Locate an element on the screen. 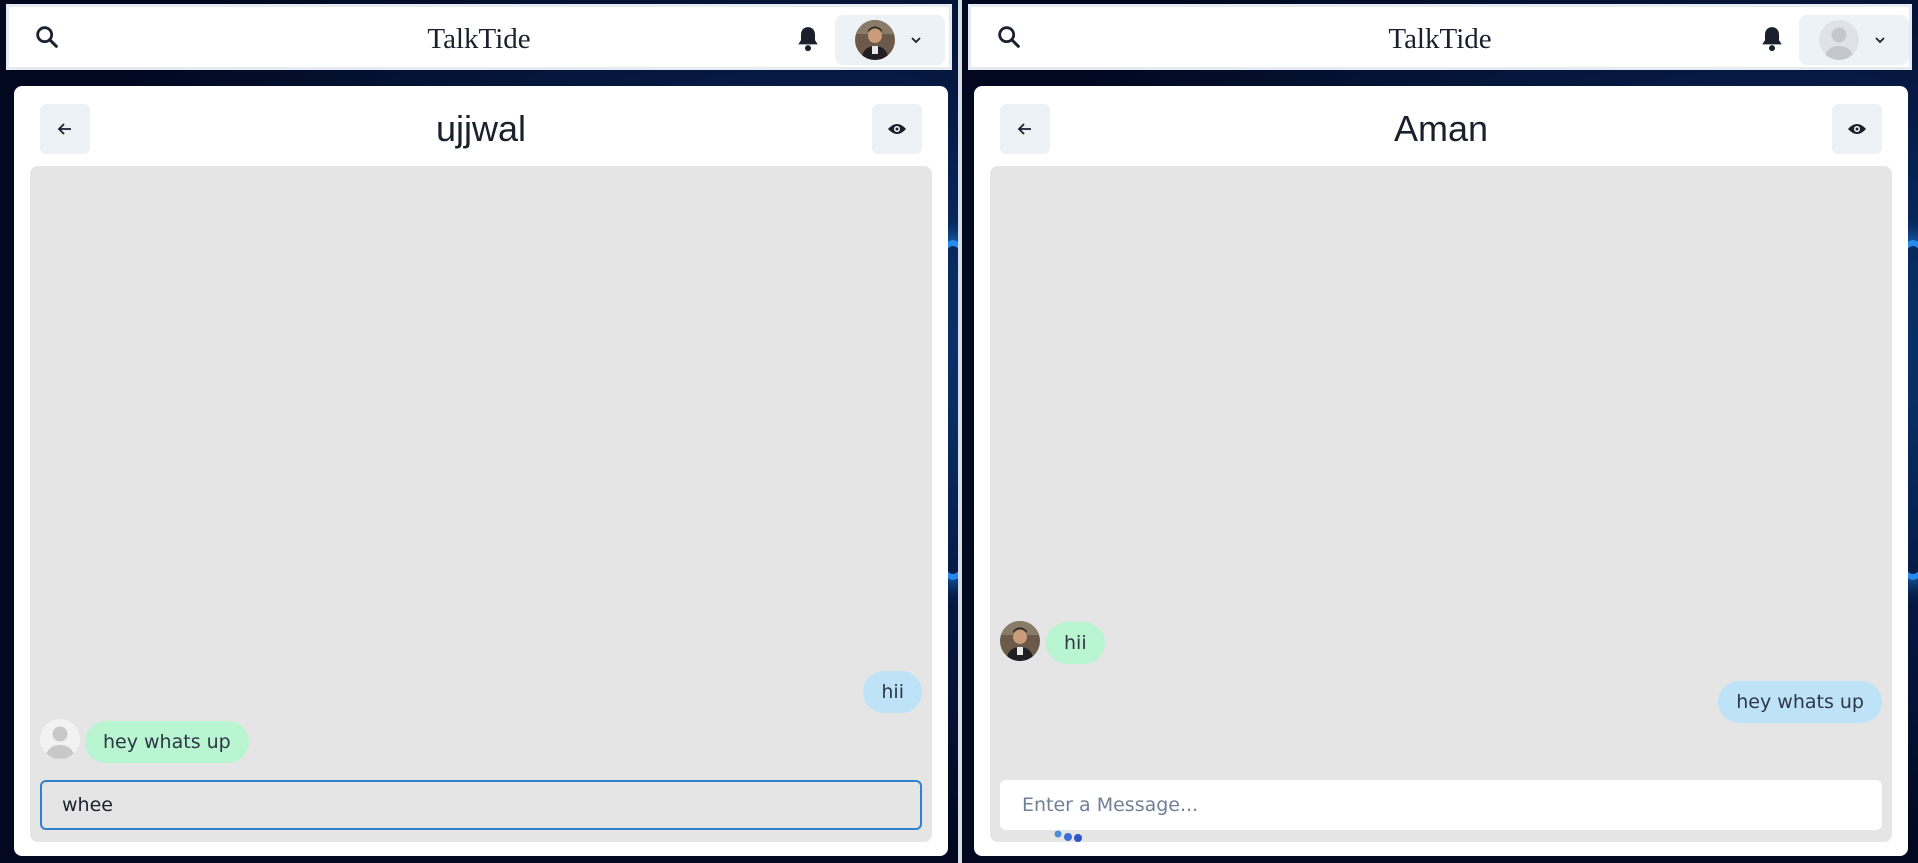 The width and height of the screenshot is (1918, 863). message-bubble-received: hey whats up is located at coordinates (167, 742).